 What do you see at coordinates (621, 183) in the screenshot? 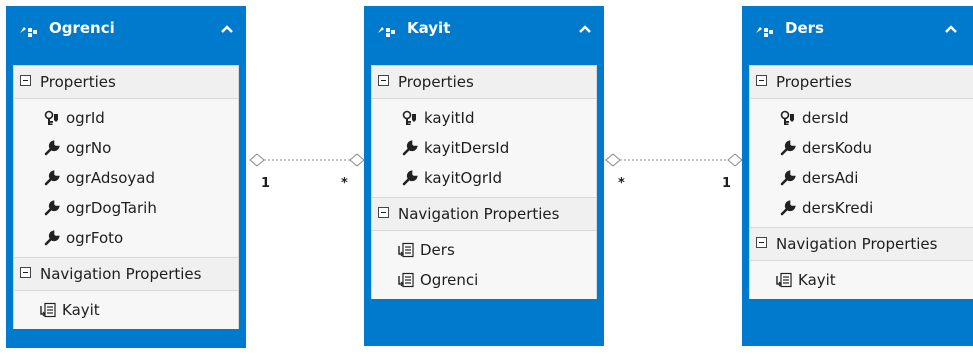
I see `multiplicity-kayit-right: *` at bounding box center [621, 183].